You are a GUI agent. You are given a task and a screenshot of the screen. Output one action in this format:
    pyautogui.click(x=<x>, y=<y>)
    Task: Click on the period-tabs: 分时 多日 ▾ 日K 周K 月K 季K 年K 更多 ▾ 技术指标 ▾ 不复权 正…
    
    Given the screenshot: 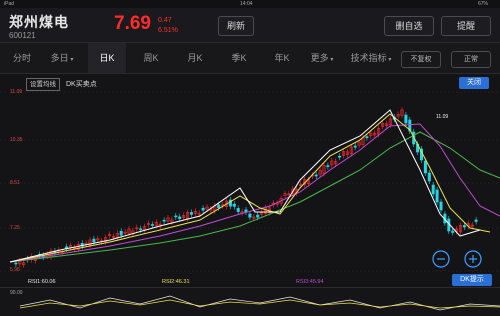 What is the action you would take?
    pyautogui.click(x=250, y=58)
    